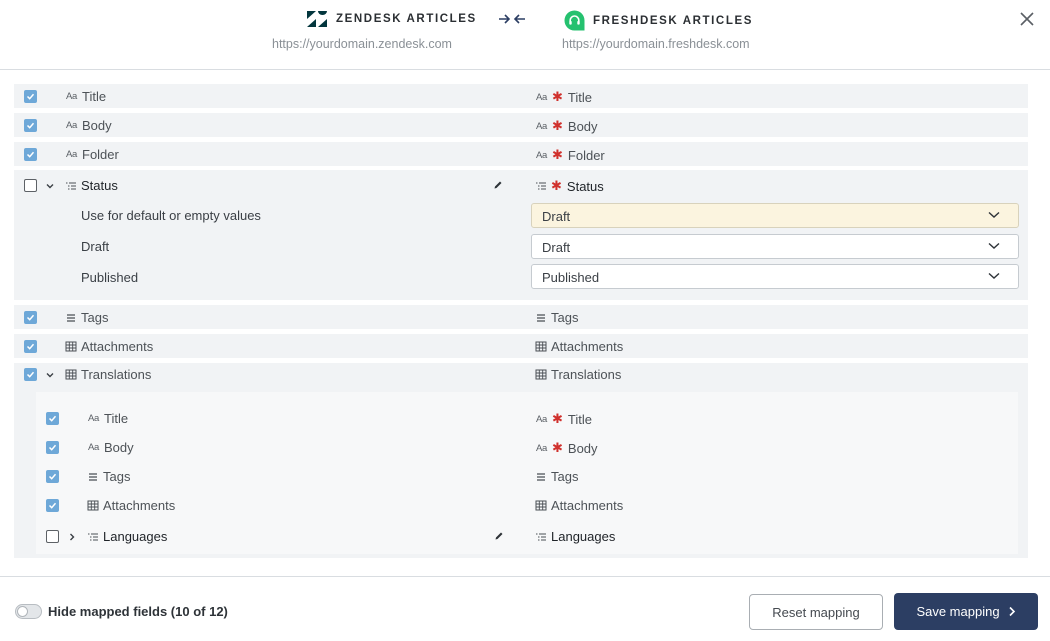 The height and width of the screenshot is (641, 1050). I want to click on source-field: Translations, so click(108, 374).